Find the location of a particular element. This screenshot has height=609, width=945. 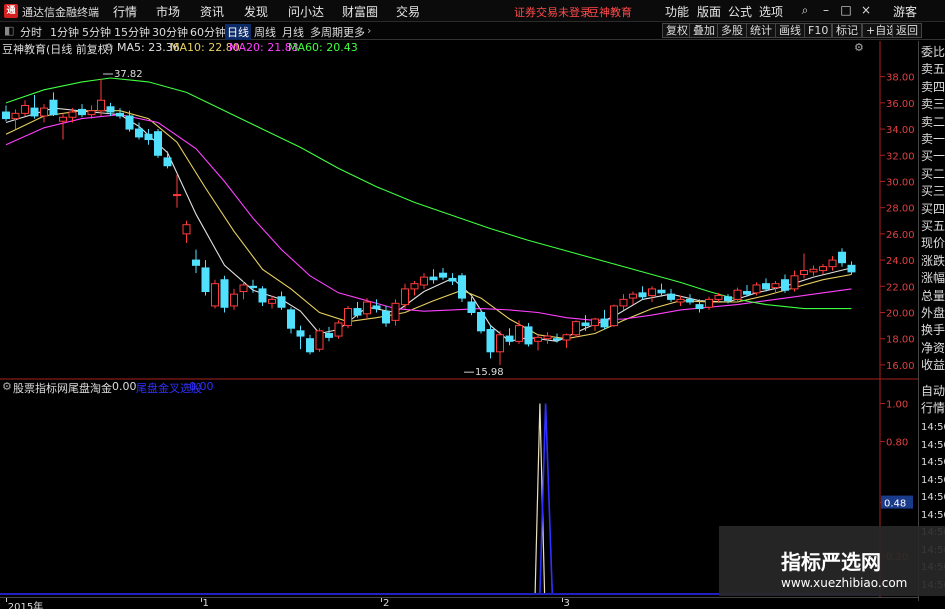

back-button: 返回 is located at coordinates (907, 30).